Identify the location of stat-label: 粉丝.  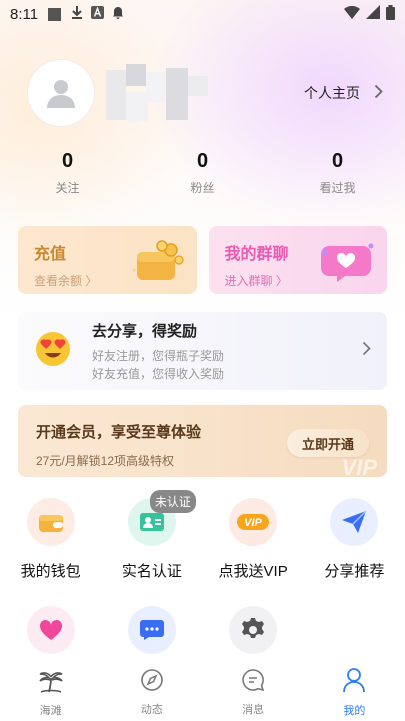
(202, 188).